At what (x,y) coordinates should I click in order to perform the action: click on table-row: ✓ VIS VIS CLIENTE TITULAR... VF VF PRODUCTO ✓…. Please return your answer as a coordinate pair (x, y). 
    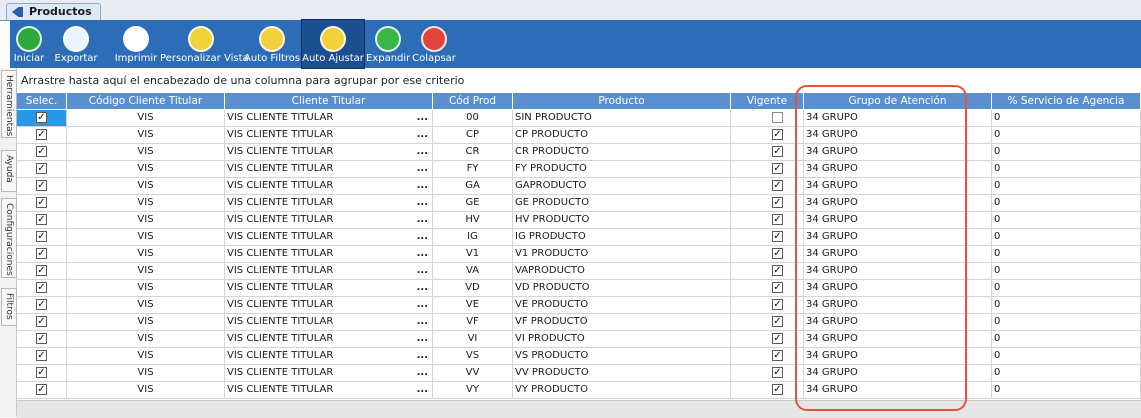
    Looking at the image, I should click on (579, 322).